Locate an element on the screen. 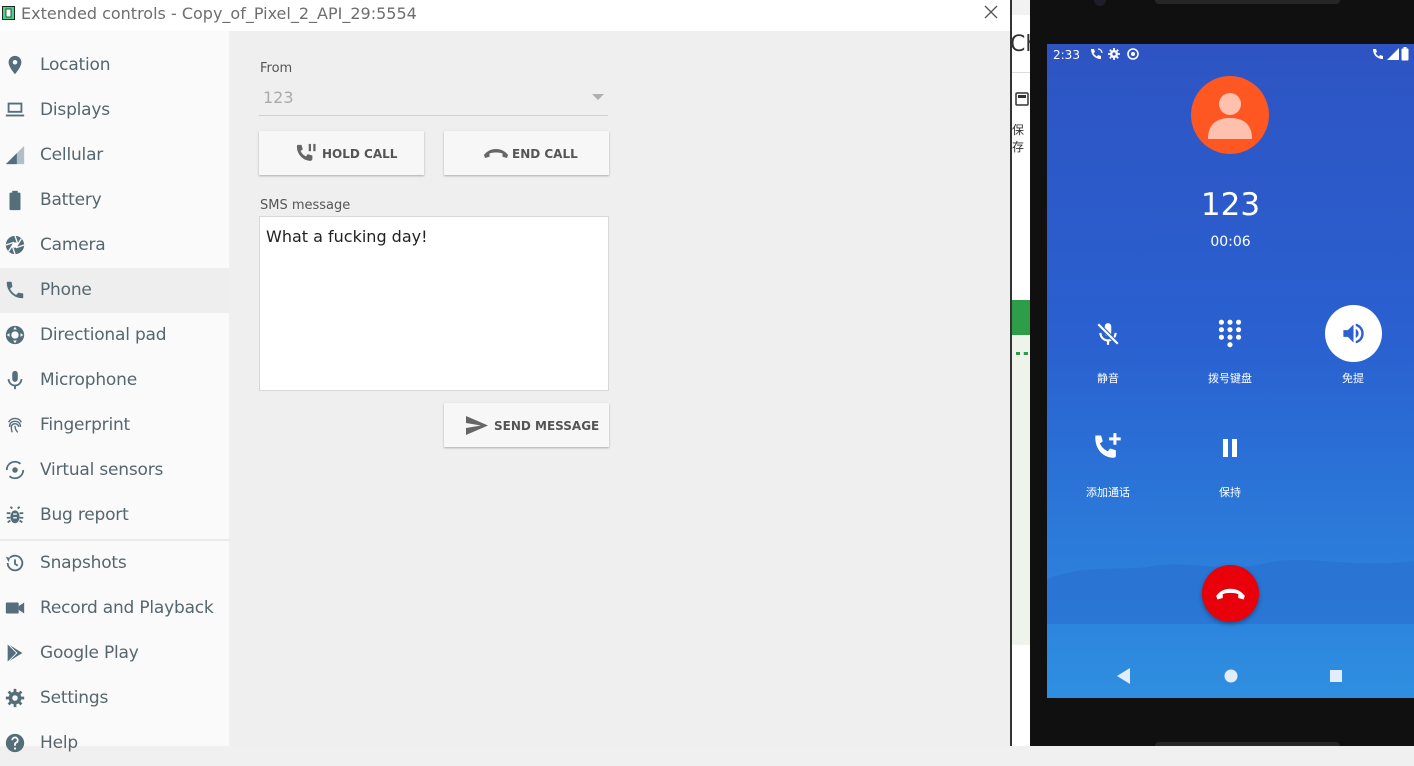 Image resolution: width=1414 pixels, height=766 pixels. sidebar-item-battery: Battery is located at coordinates (114, 200).